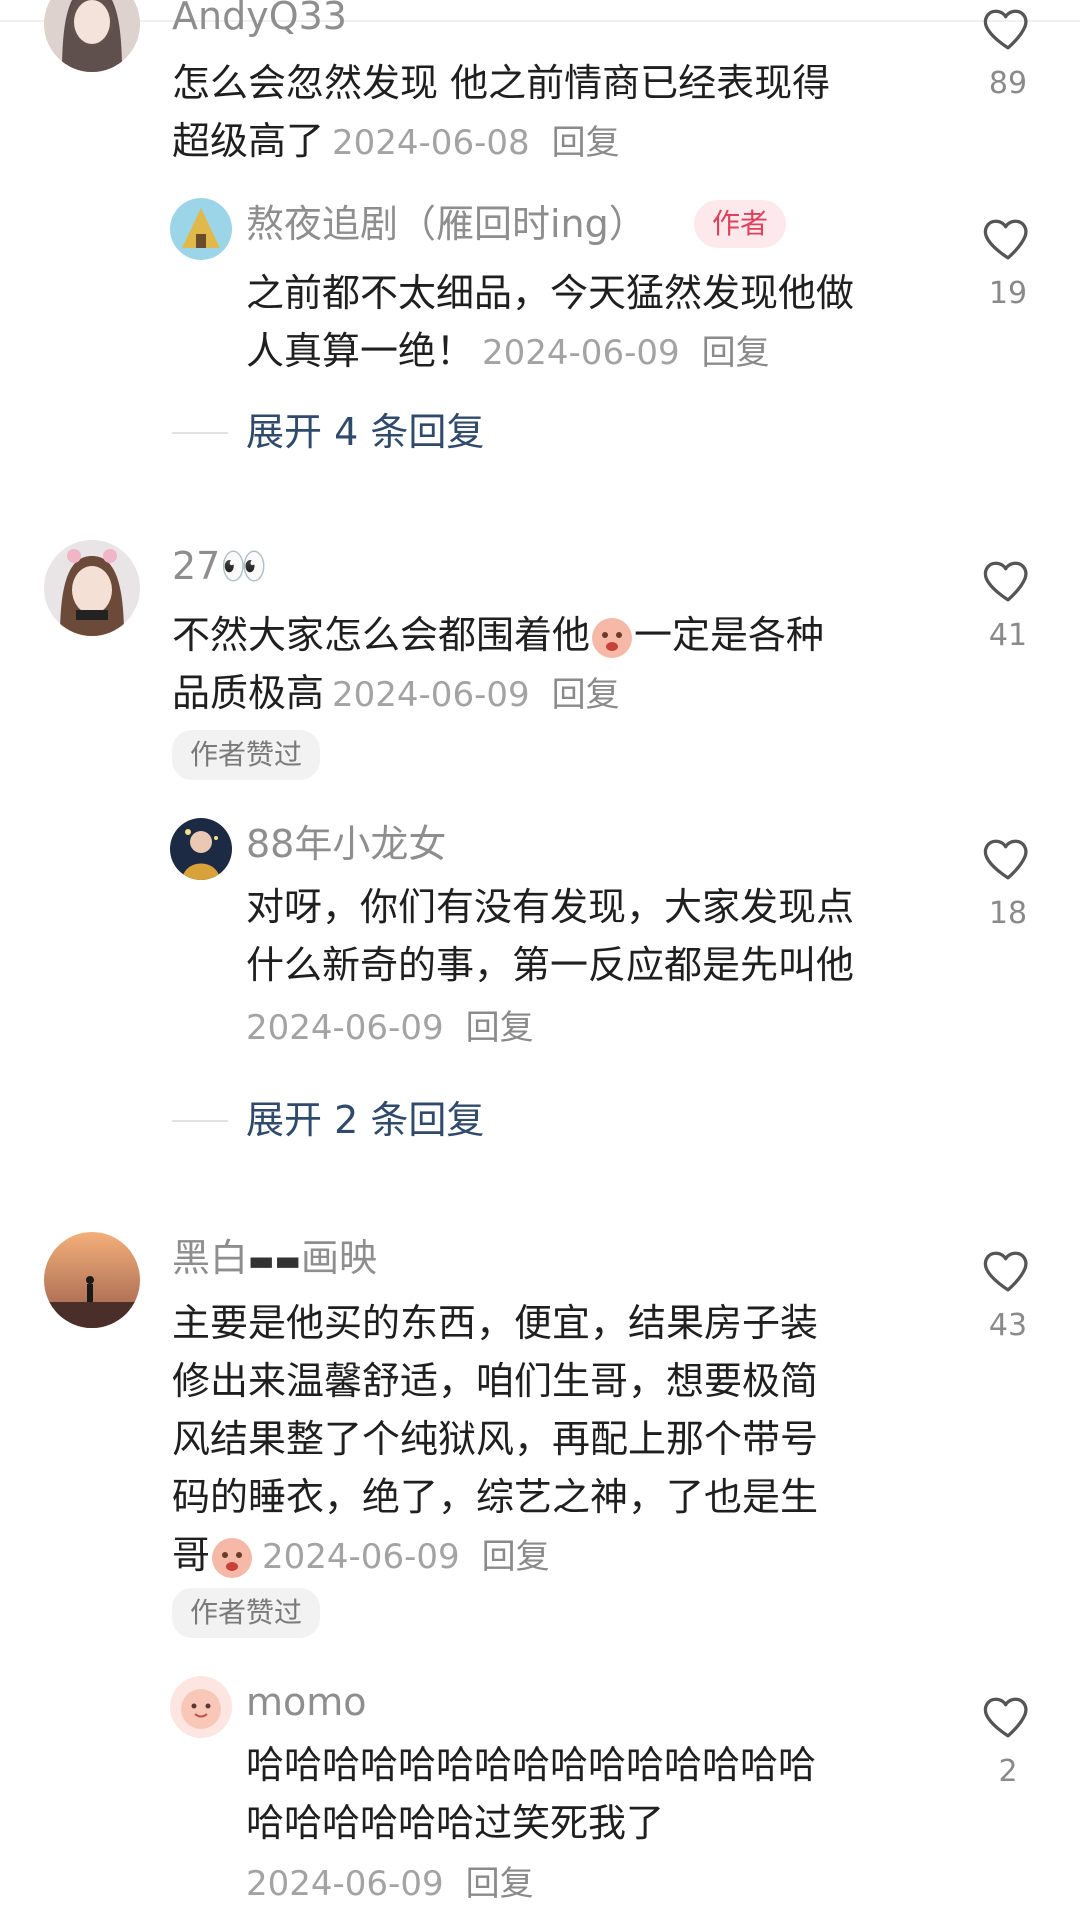  Describe the element at coordinates (1008, 1771) in the screenshot. I see `like-count: 2` at that location.